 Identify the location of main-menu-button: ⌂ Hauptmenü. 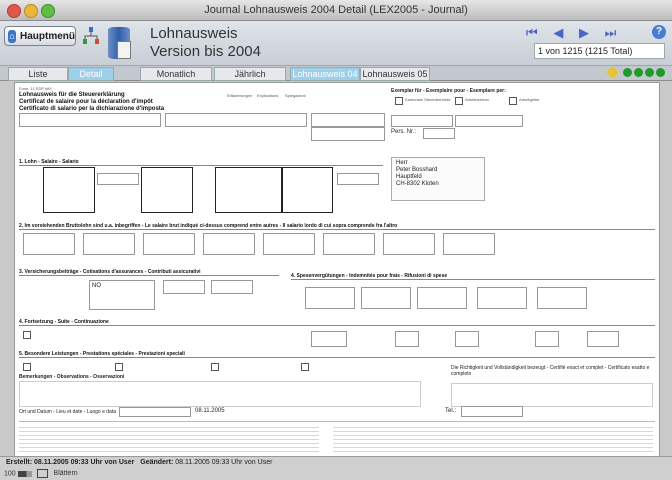
(40, 36).